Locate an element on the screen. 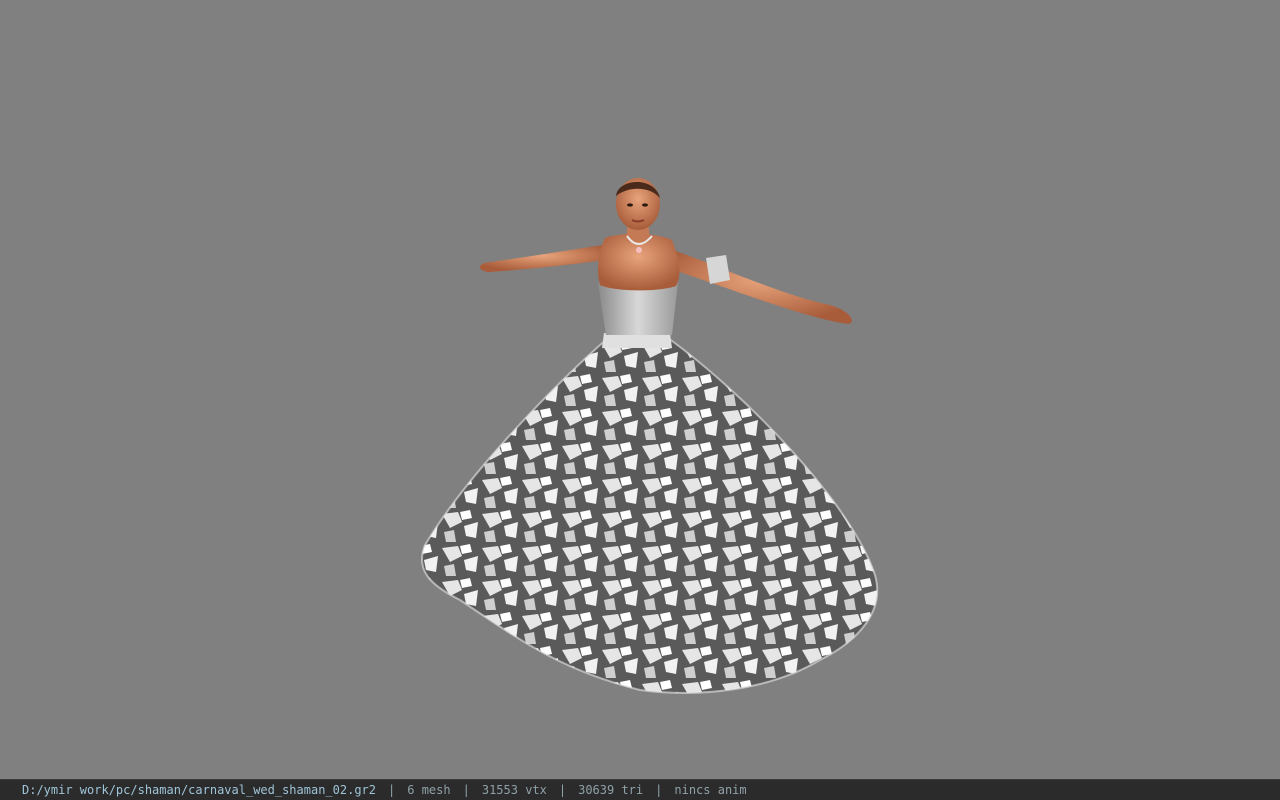  mesh-count-label: 6 mesh is located at coordinates (429, 790).